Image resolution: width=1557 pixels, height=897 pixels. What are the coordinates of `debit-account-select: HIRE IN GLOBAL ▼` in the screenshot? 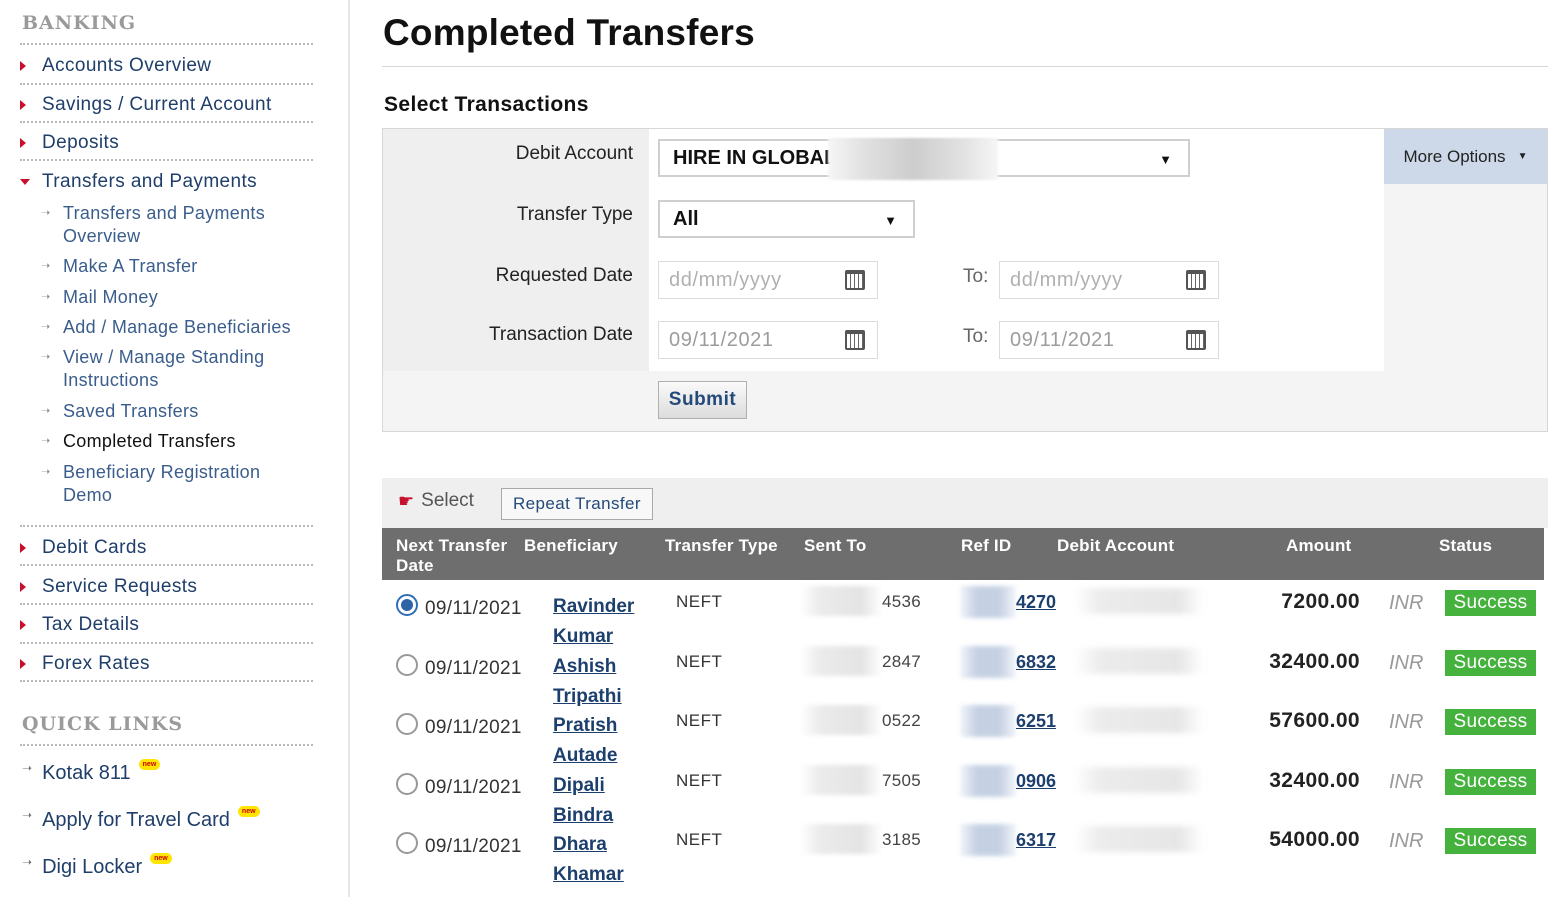 It's located at (924, 159).